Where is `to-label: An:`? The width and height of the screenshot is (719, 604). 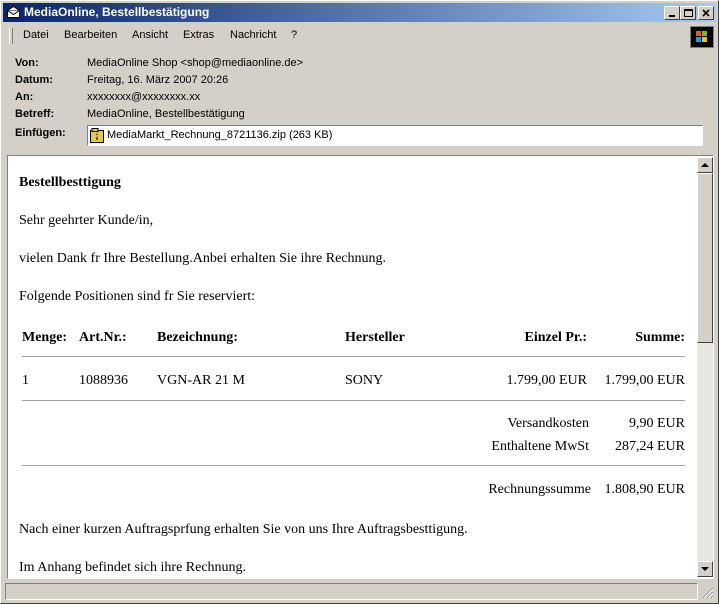
to-label: An: is located at coordinates (24, 97).